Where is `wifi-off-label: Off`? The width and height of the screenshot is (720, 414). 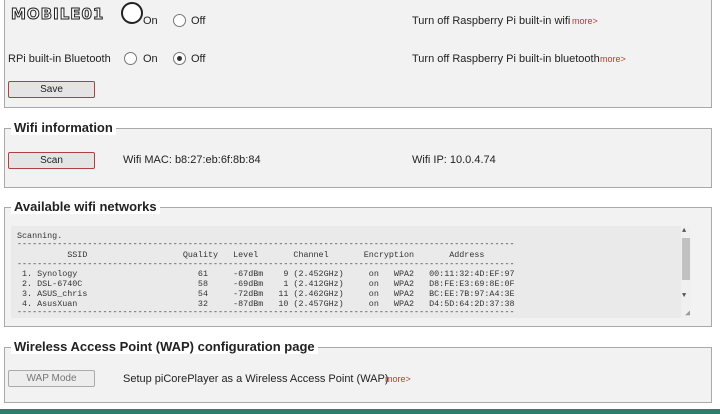 wifi-off-label: Off is located at coordinates (198, 21).